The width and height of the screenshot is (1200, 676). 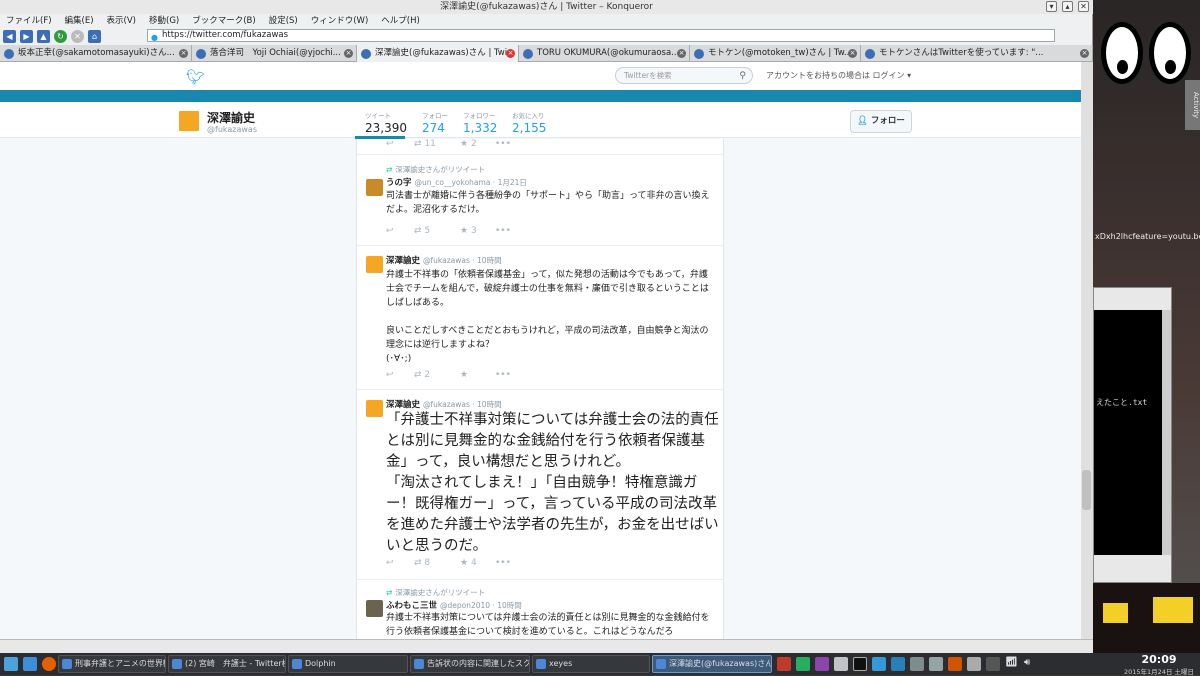 I want to click on favorite-button: ★ 3, so click(x=477, y=231).